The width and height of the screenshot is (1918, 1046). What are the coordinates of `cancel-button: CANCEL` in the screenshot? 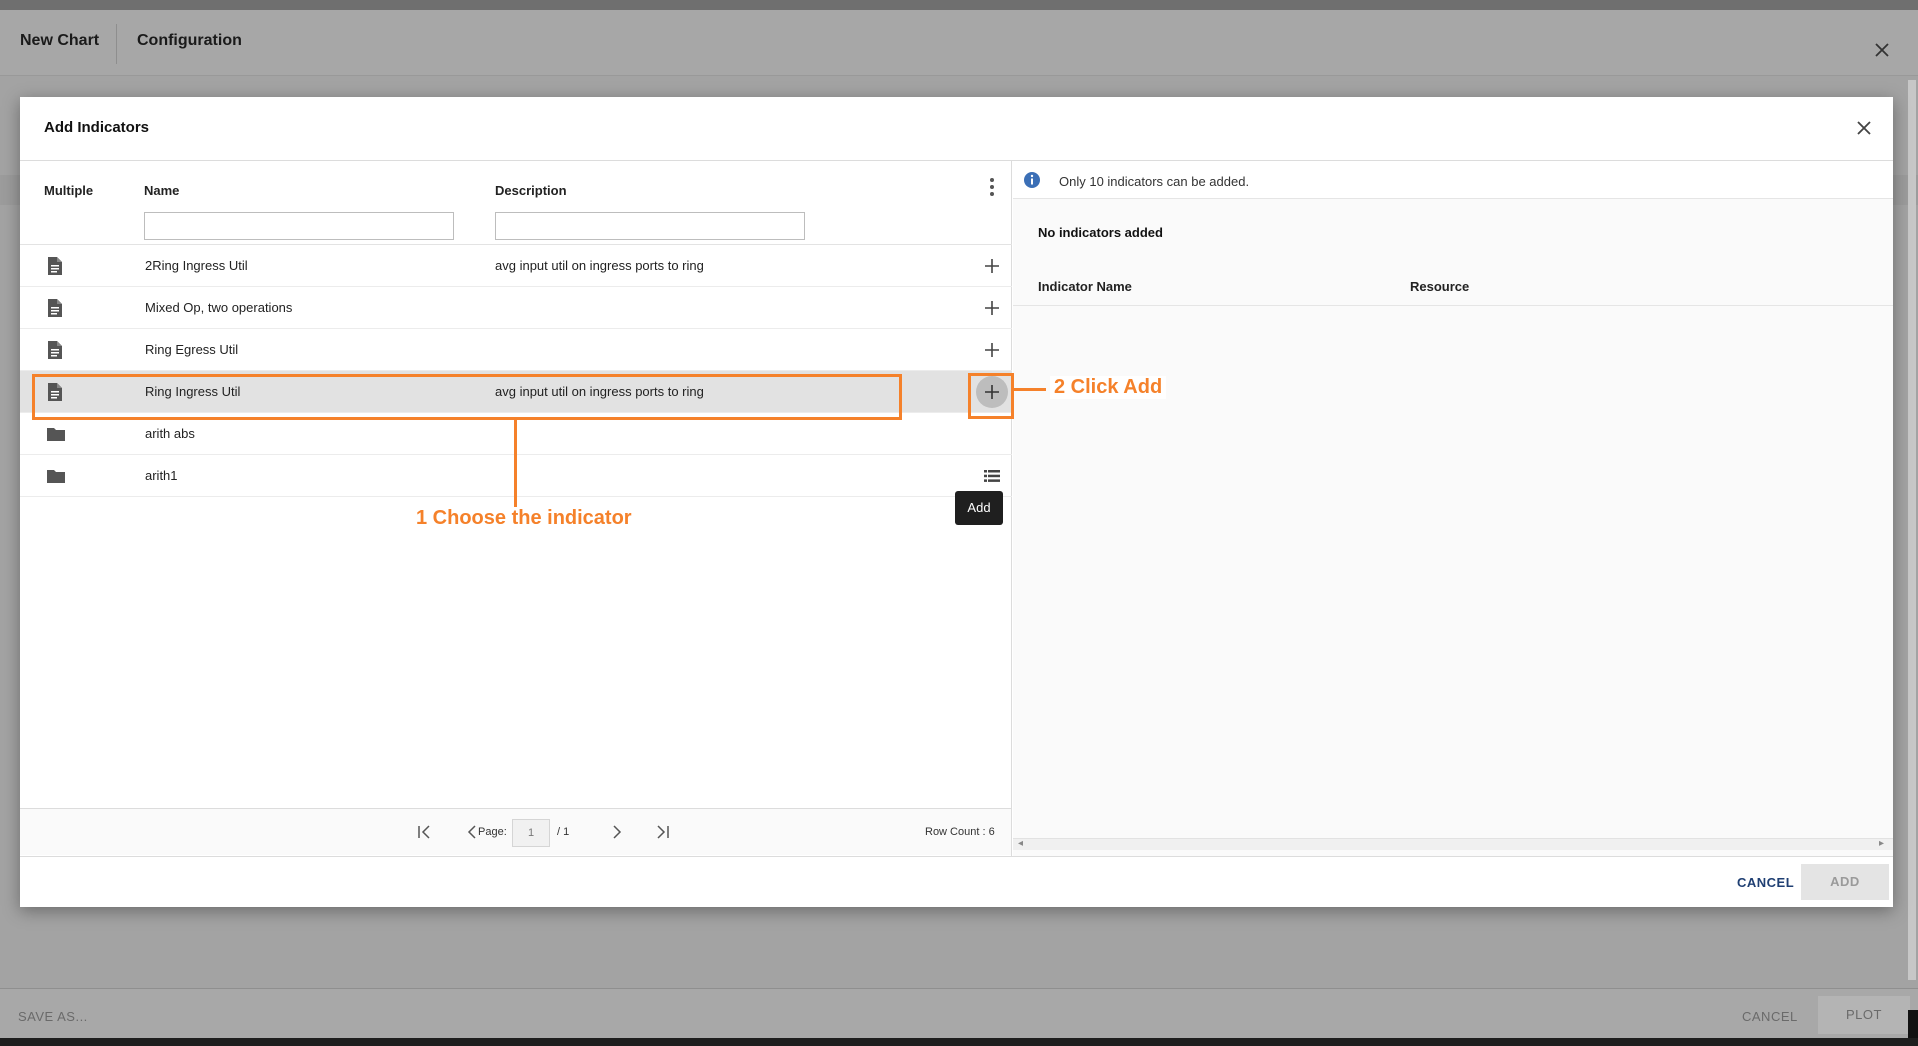 It's located at (1765, 882).